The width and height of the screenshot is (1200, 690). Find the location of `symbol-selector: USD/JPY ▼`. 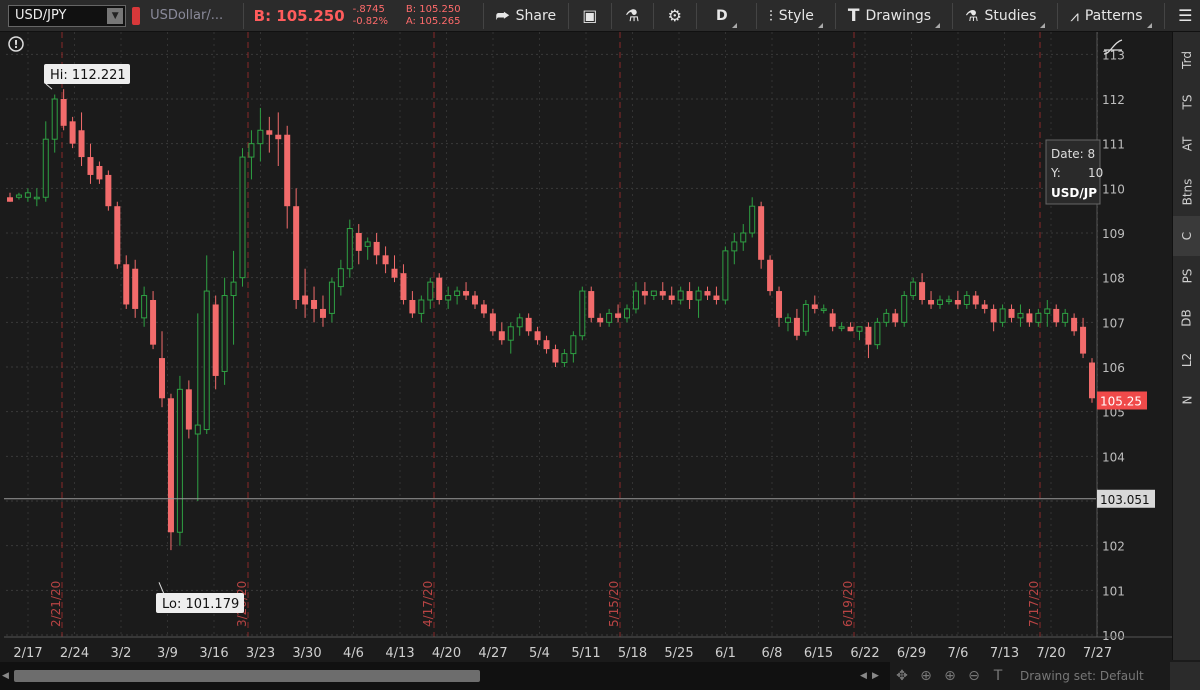

symbol-selector: USD/JPY ▼ is located at coordinates (67, 15).